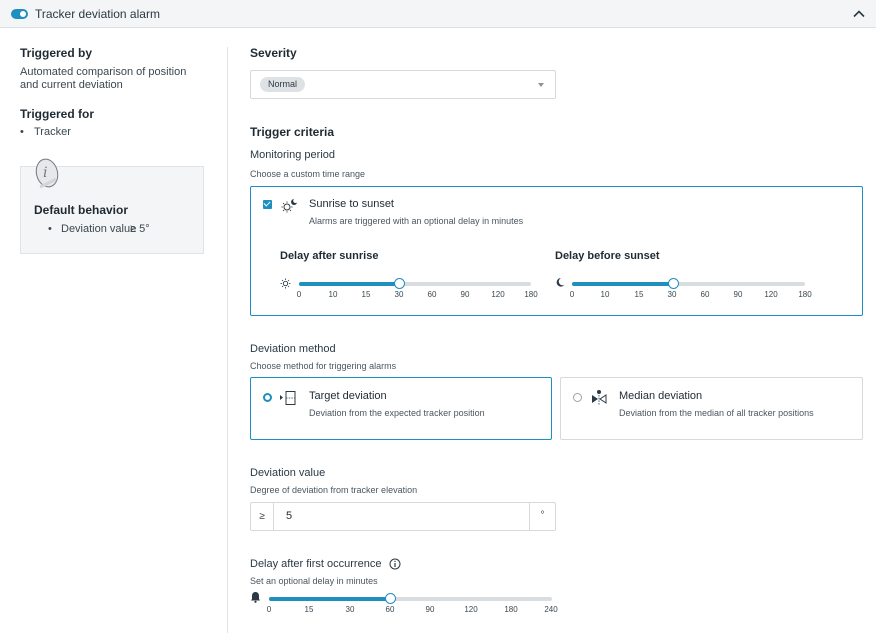 The image size is (876, 633). I want to click on median-deviation-icon, so click(599, 397).